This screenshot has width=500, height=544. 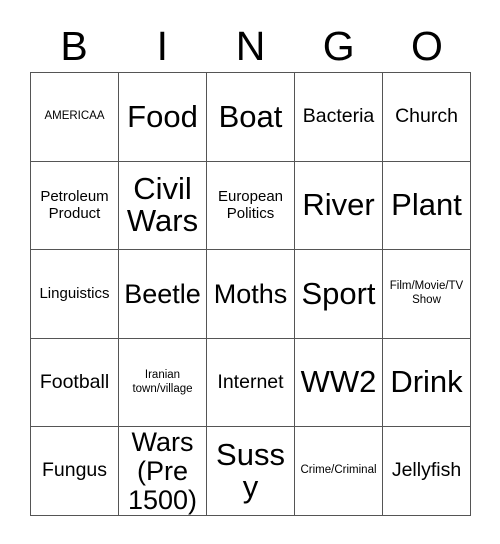 I want to click on bingo-header-letter-g: G, so click(x=338, y=45).